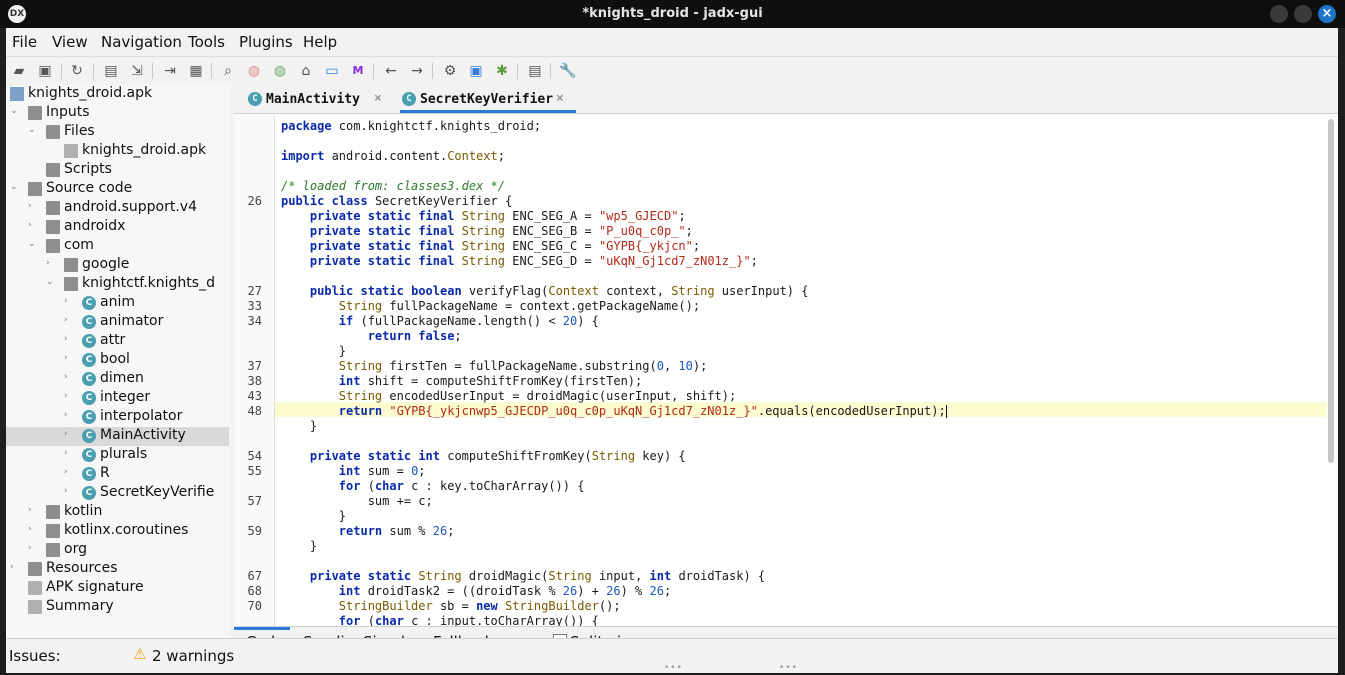 Image resolution: width=1345 pixels, height=675 pixels. I want to click on code-line: sum += c;, so click(357, 501).